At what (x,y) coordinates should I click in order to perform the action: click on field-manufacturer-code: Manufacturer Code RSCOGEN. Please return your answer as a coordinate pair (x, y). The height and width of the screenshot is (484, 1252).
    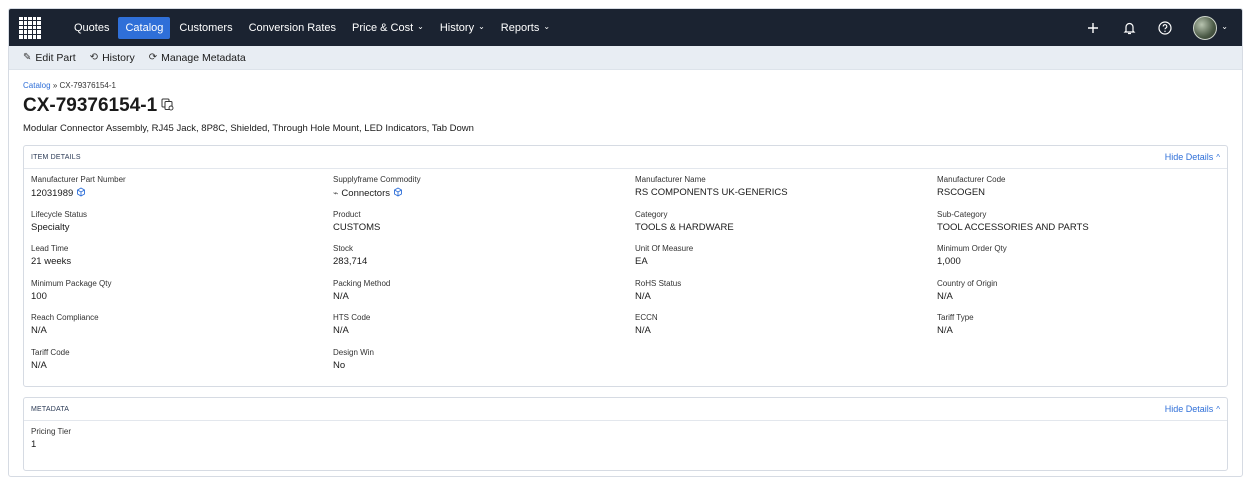
    Looking at the image, I should click on (1078, 192).